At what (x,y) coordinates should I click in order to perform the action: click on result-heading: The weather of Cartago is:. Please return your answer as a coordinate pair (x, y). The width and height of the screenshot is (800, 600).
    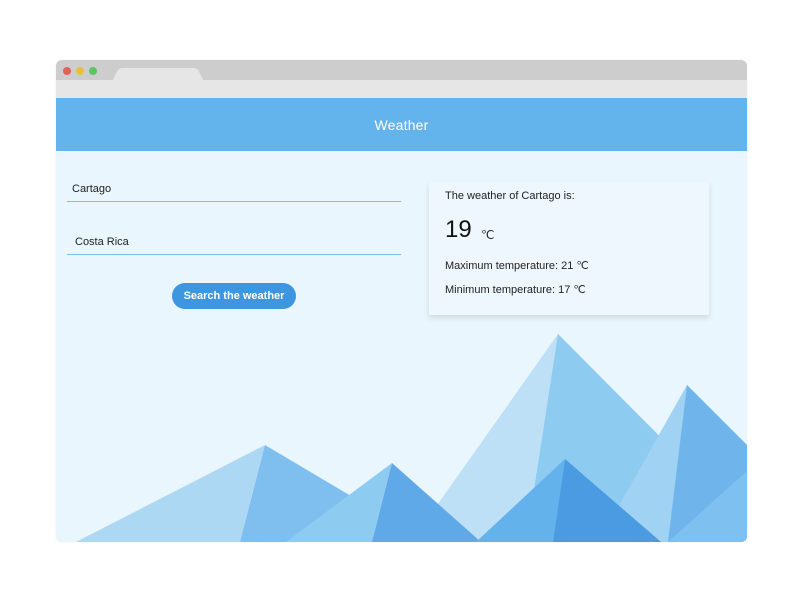
    Looking at the image, I should click on (510, 196).